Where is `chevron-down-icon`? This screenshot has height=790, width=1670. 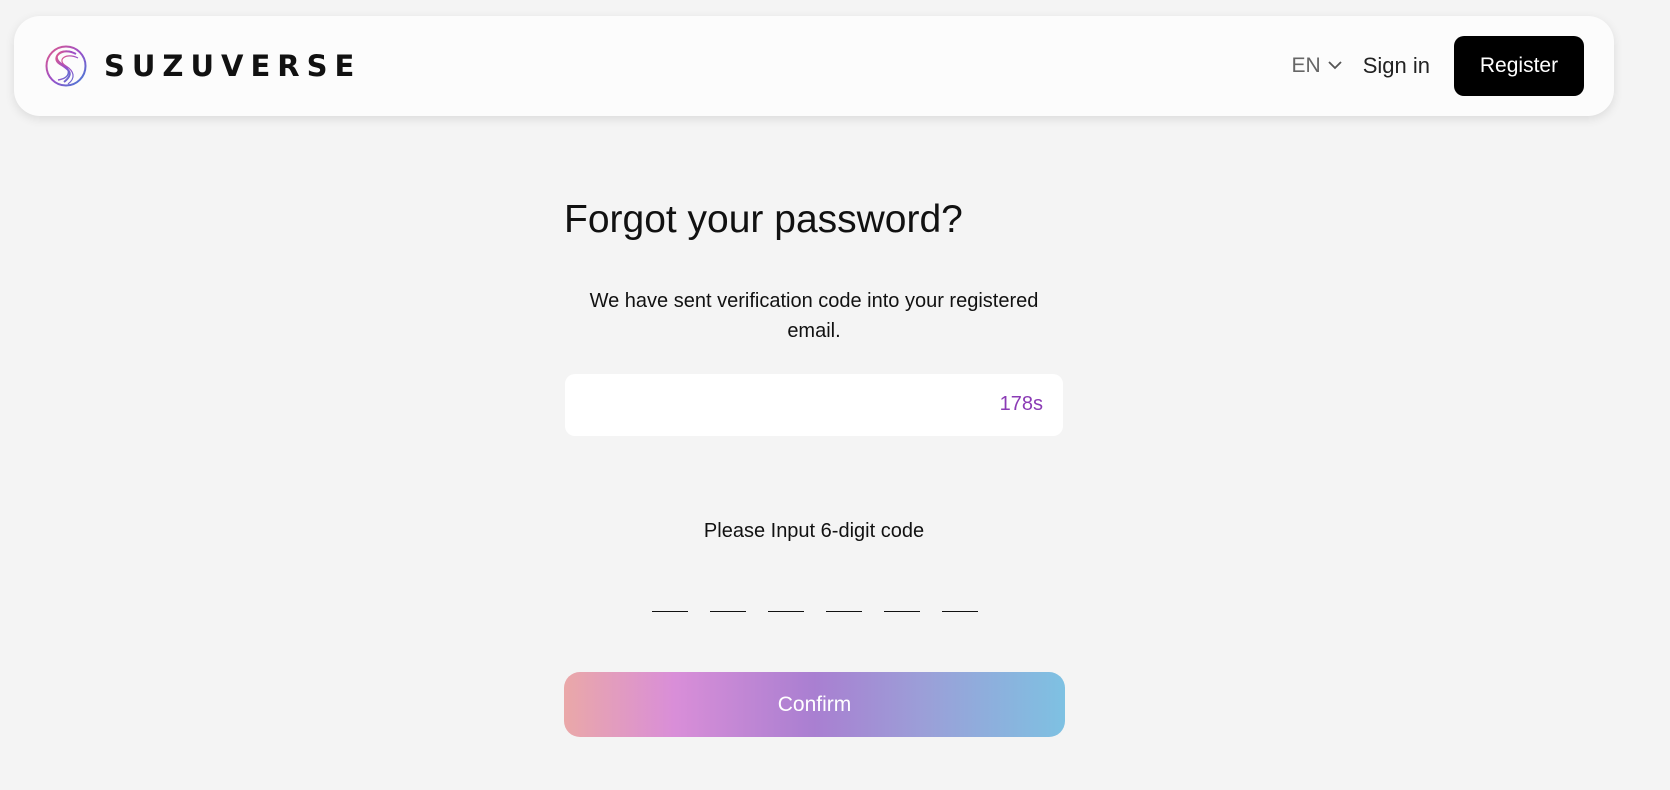 chevron-down-icon is located at coordinates (1335, 65).